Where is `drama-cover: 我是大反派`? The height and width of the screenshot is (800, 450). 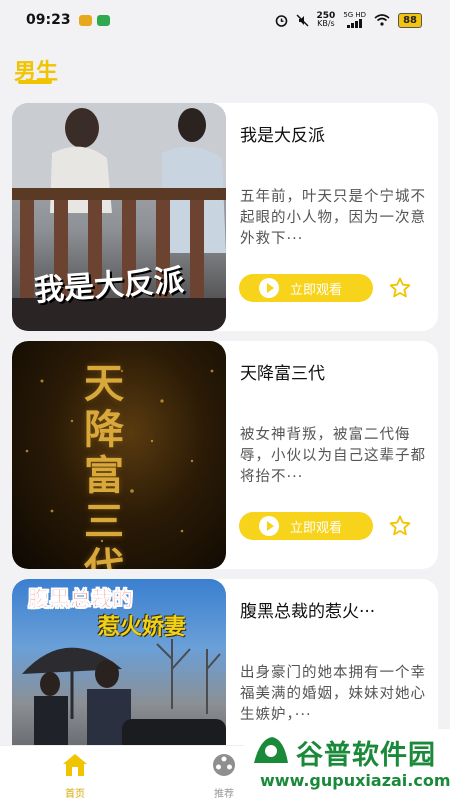
drama-cover: 我是大反派 is located at coordinates (119, 217).